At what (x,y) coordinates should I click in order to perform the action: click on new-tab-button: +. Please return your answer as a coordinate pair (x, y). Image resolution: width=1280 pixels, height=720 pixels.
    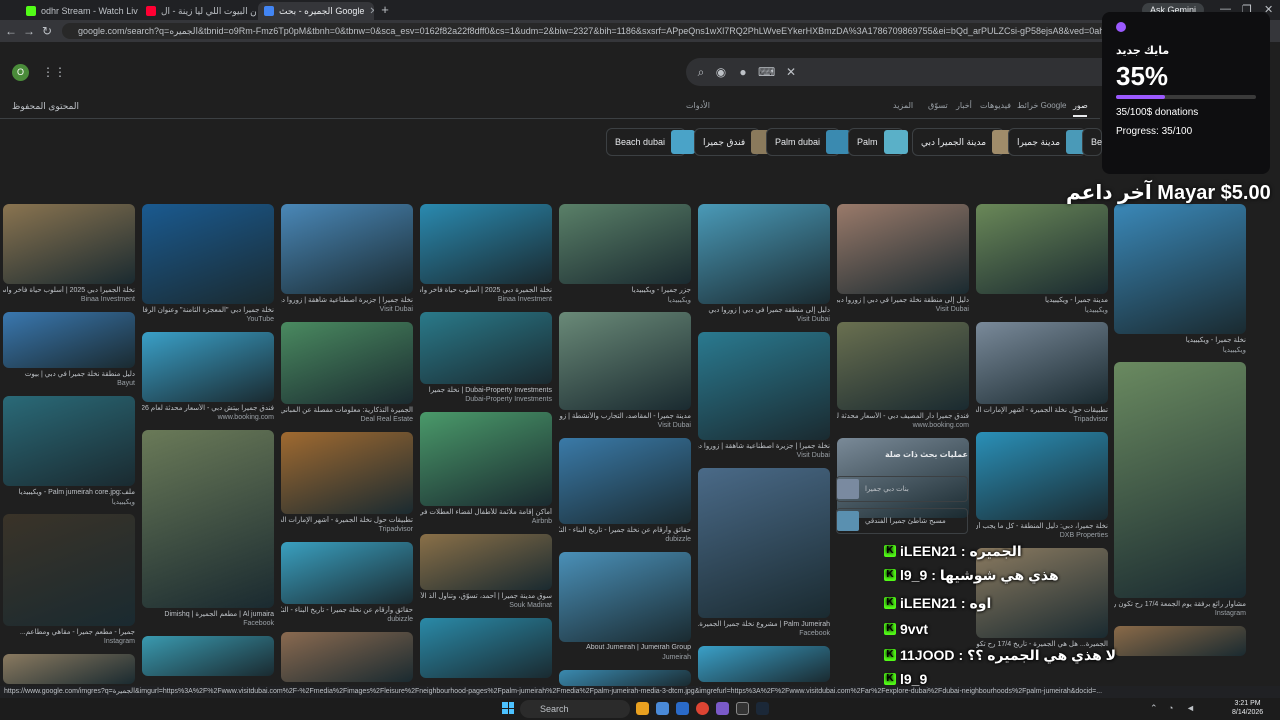
    Looking at the image, I should click on (385, 10).